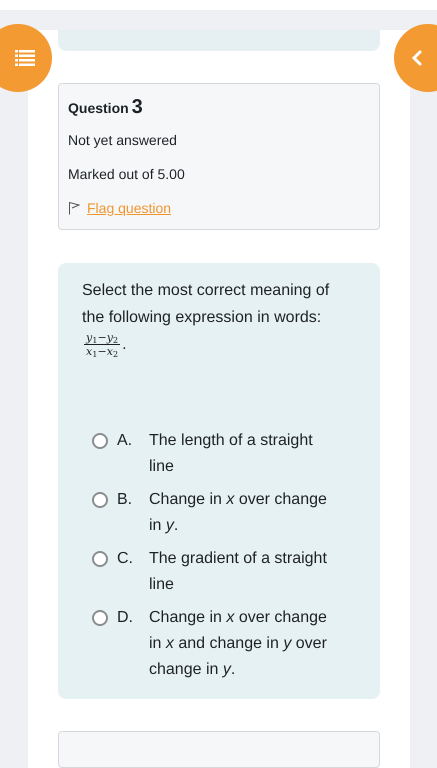 The height and width of the screenshot is (768, 437). I want to click on flag-icon, so click(74, 208).